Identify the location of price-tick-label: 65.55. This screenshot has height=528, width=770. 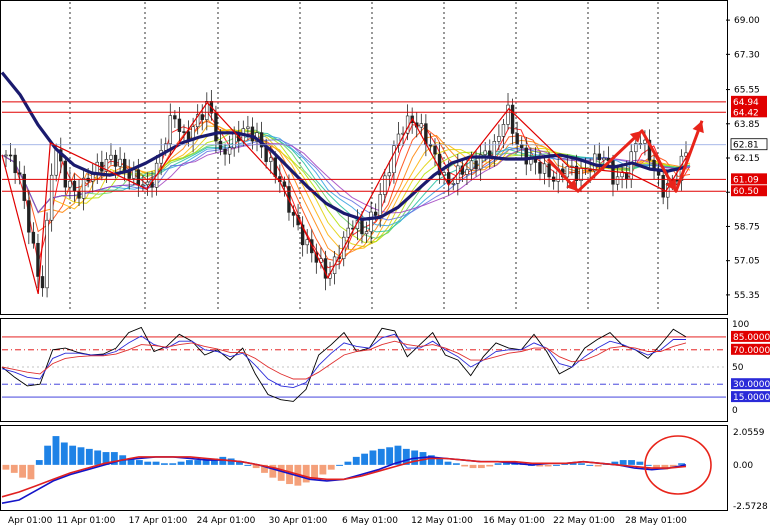
(747, 91).